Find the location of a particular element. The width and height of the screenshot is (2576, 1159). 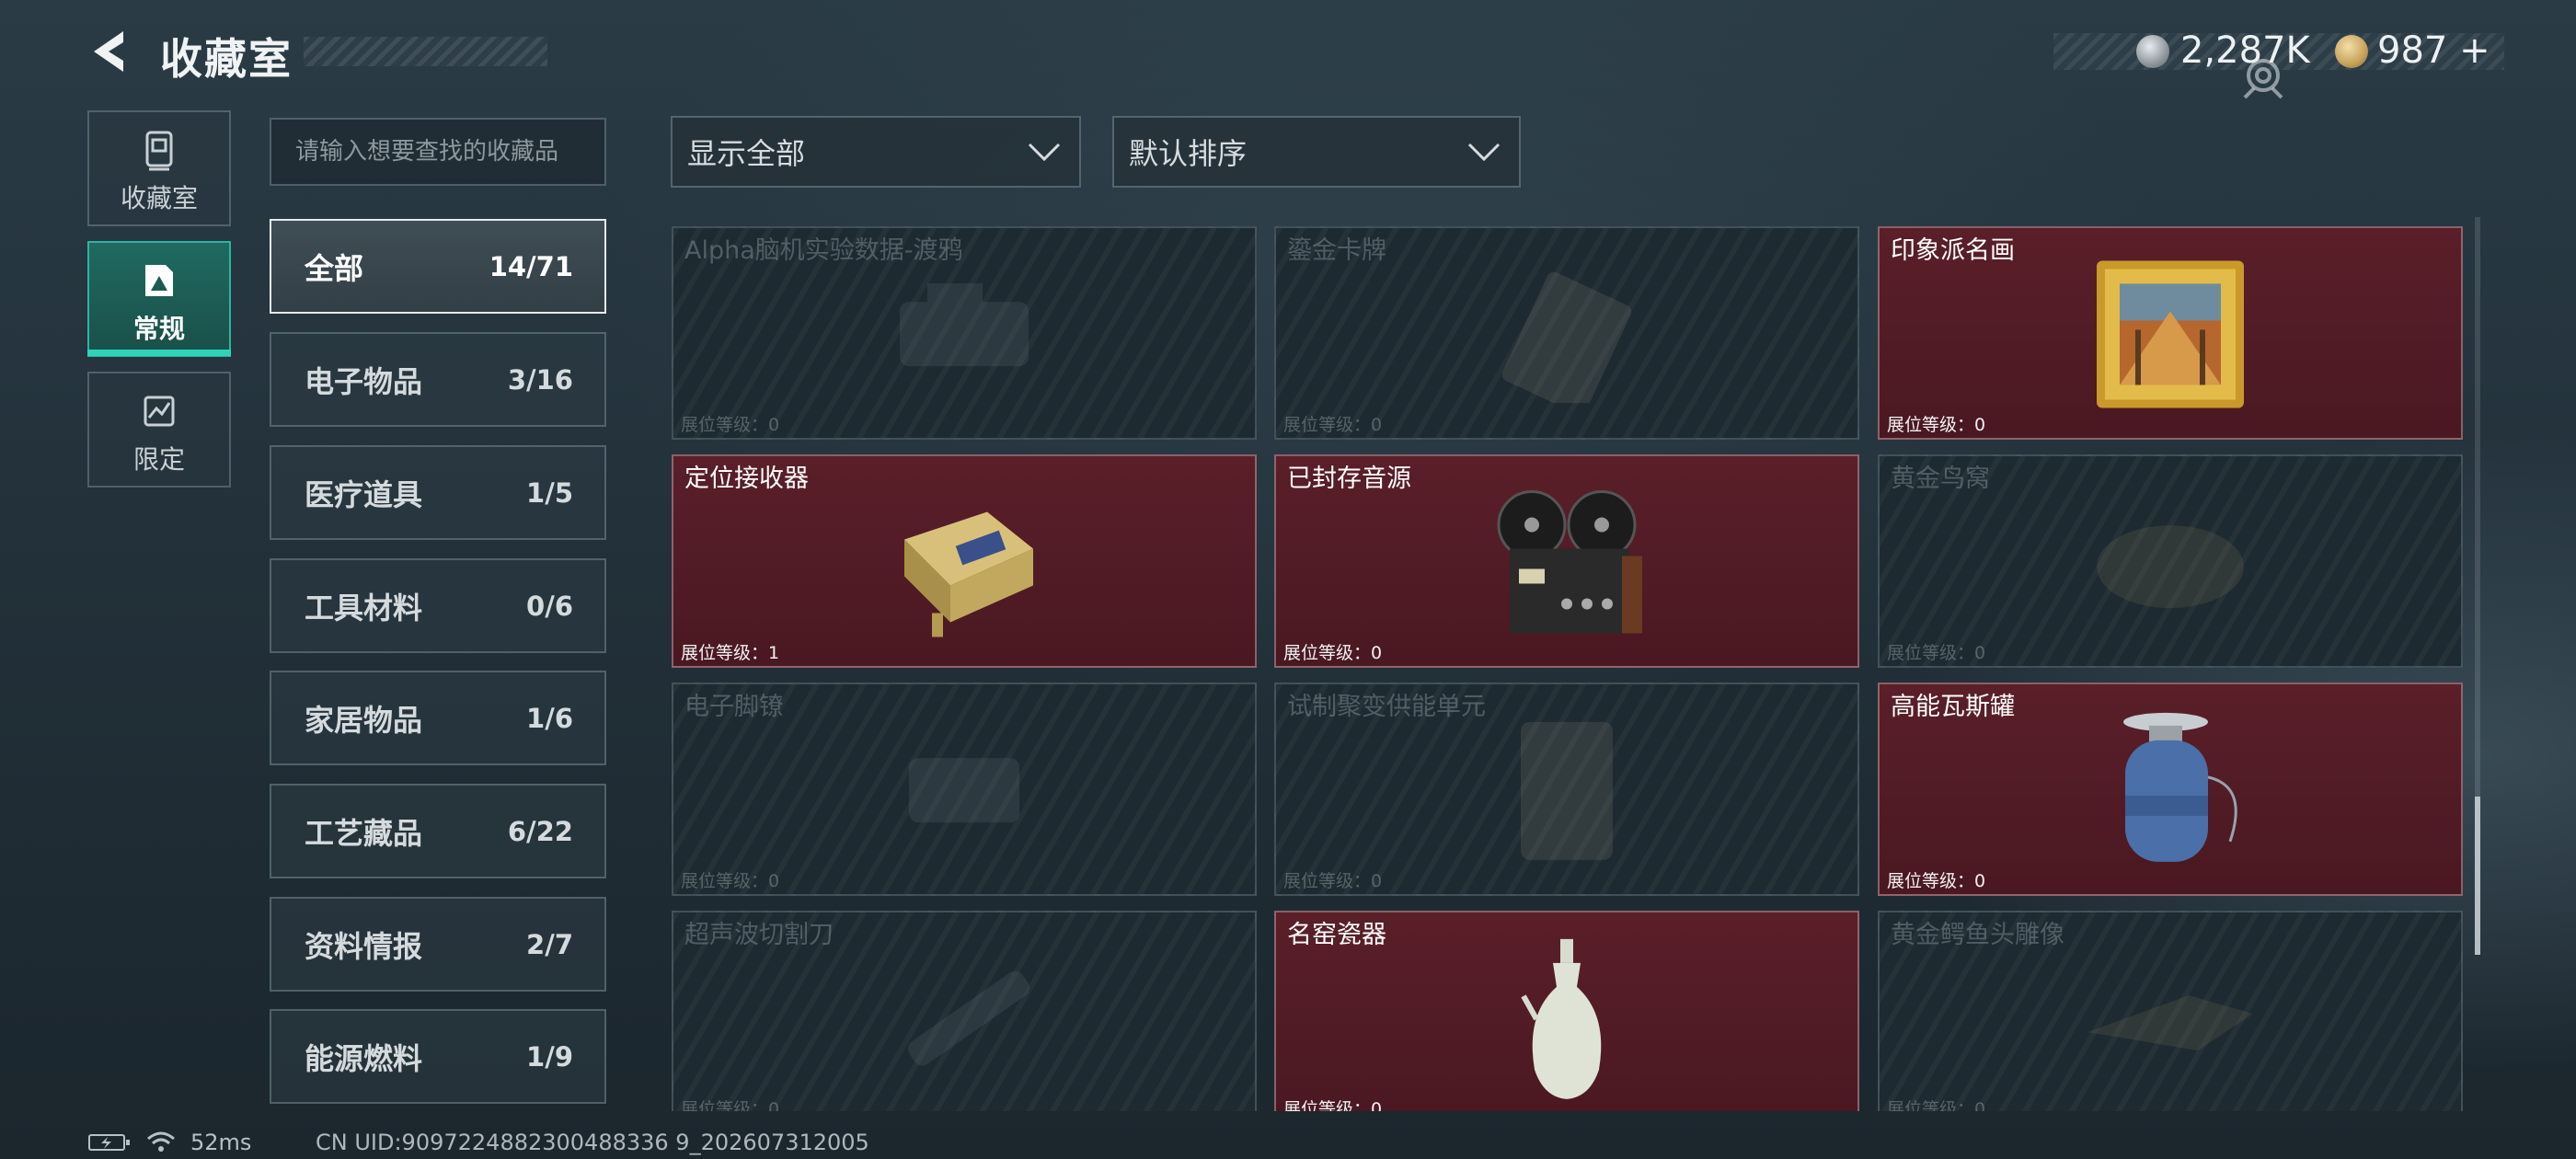

search-input is located at coordinates (437, 152).